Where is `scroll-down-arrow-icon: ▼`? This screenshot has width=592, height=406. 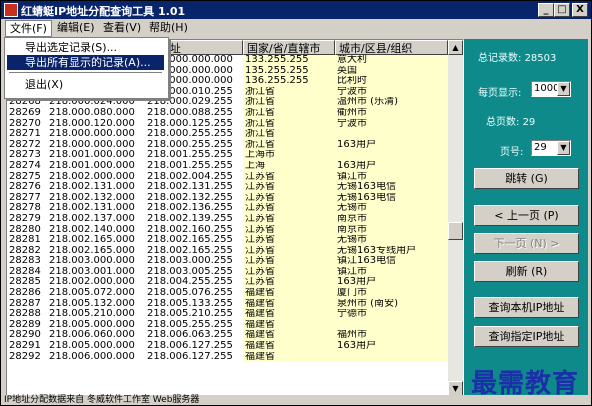 scroll-down-arrow-icon: ▼ is located at coordinates (455, 388).